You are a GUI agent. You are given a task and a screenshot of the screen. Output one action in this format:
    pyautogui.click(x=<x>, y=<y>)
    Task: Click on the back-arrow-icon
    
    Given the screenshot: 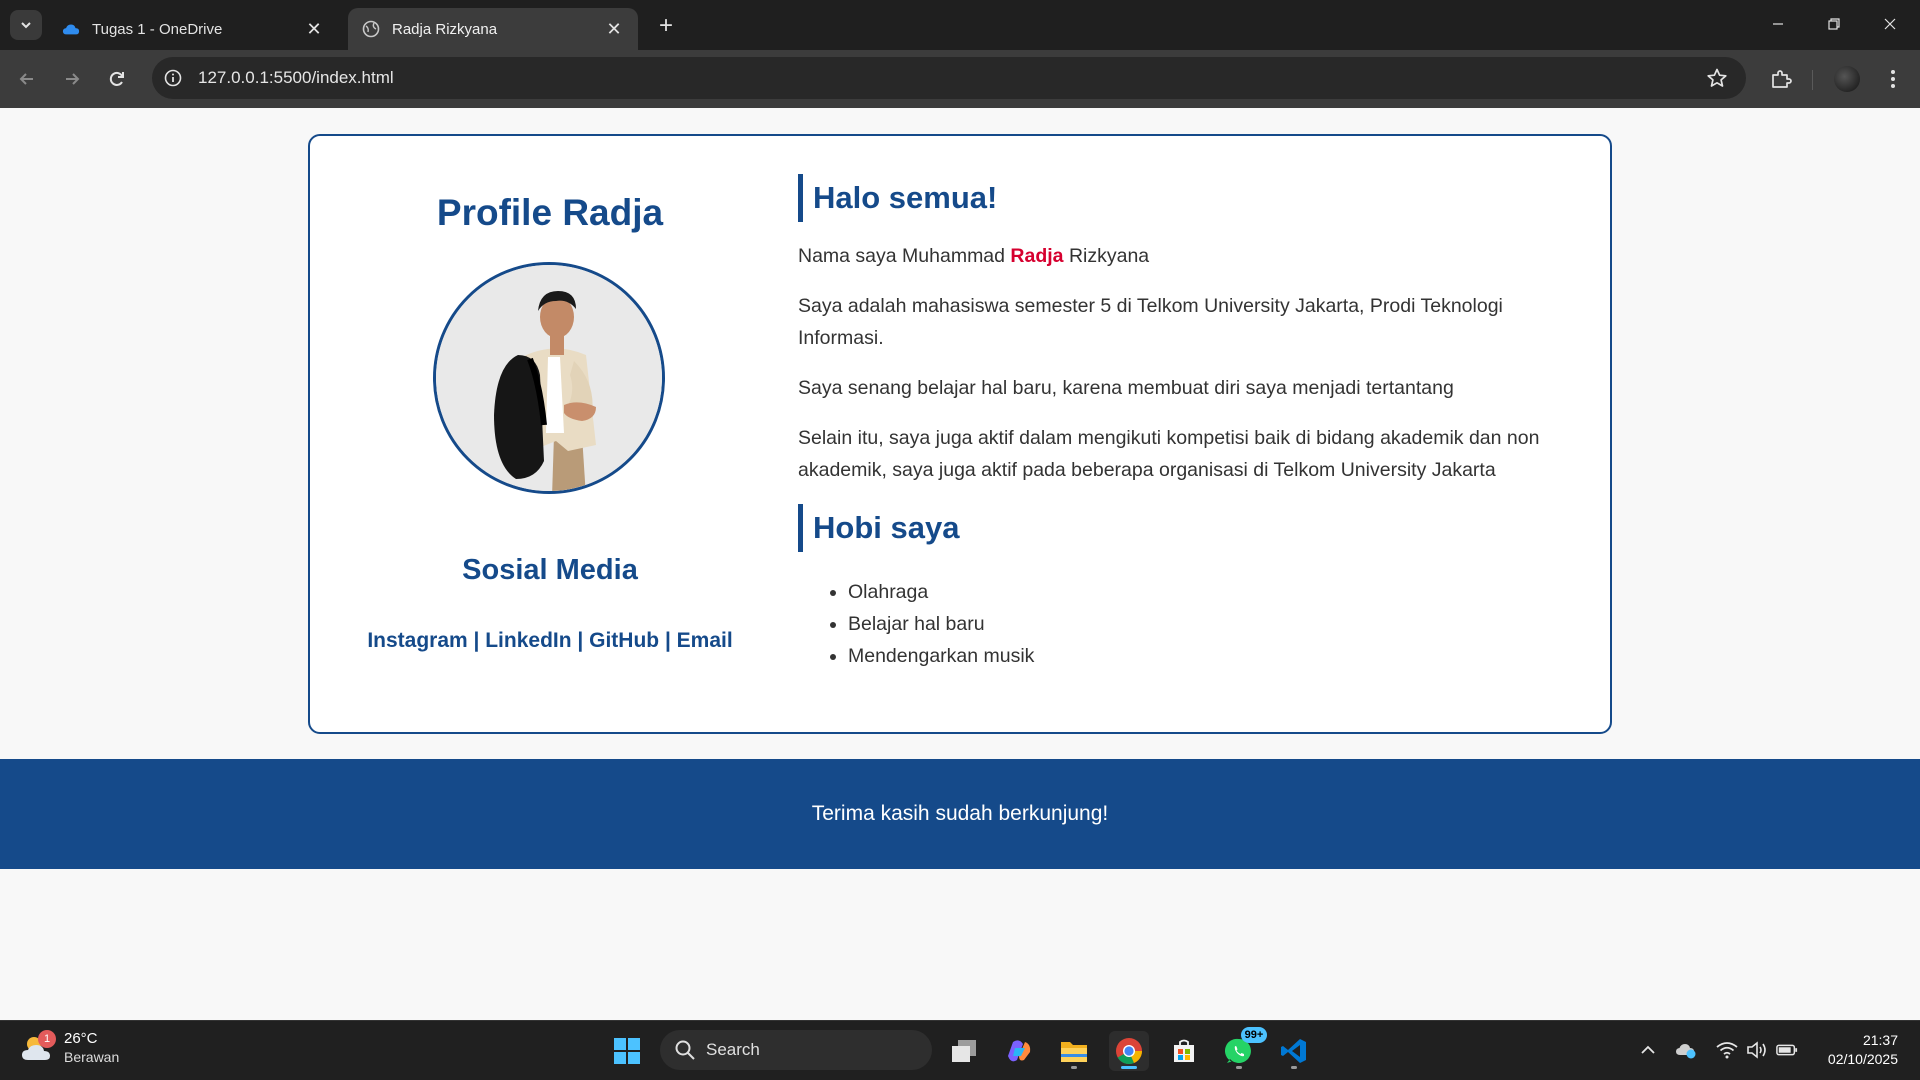 What is the action you would take?
    pyautogui.click(x=27, y=79)
    